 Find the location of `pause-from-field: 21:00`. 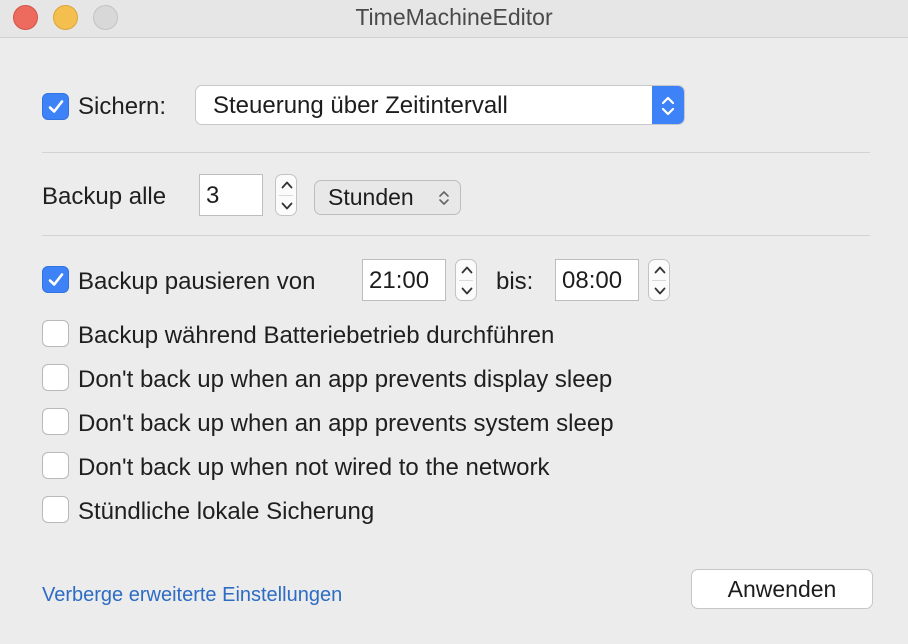

pause-from-field: 21:00 is located at coordinates (404, 280).